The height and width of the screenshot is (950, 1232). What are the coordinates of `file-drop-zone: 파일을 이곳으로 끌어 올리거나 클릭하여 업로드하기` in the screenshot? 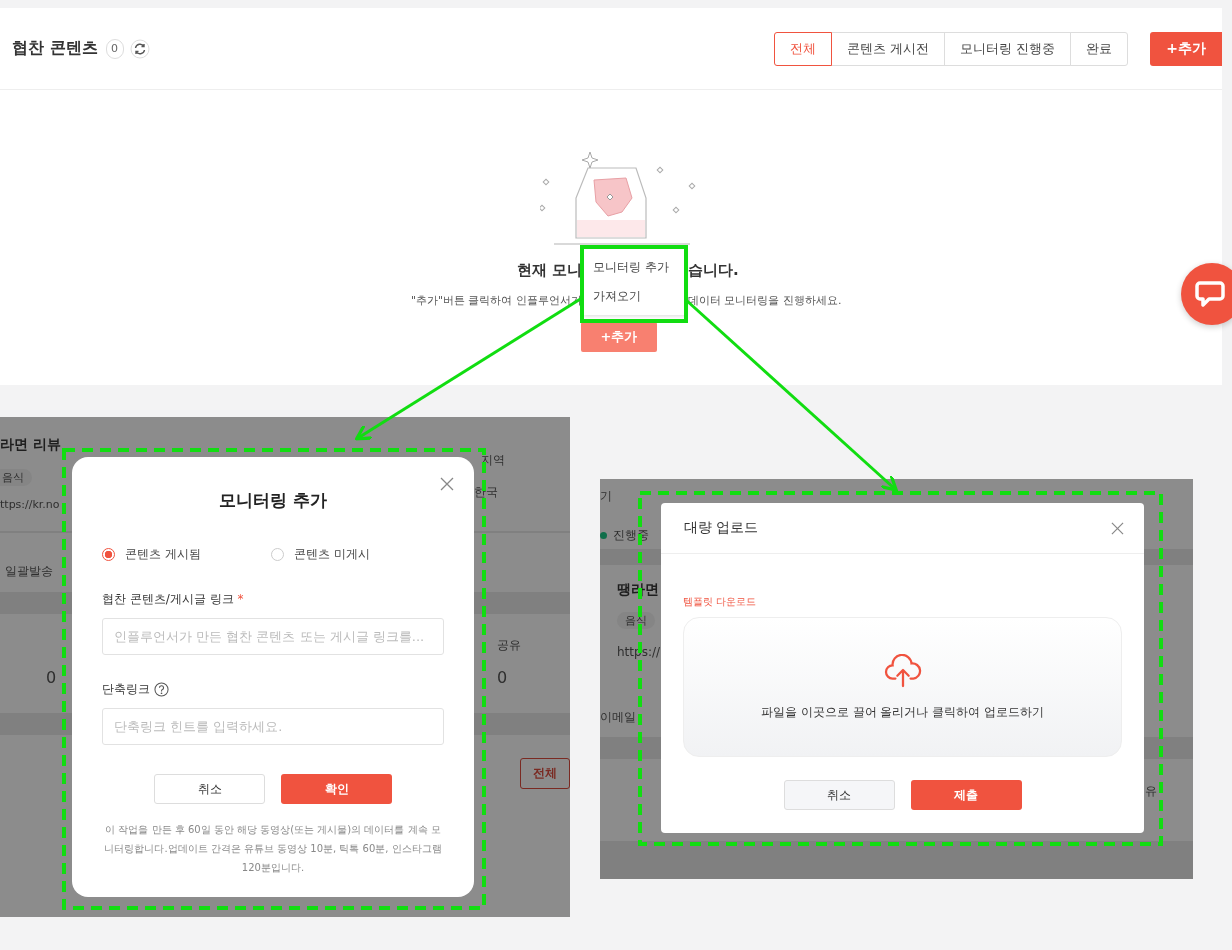 It's located at (902, 687).